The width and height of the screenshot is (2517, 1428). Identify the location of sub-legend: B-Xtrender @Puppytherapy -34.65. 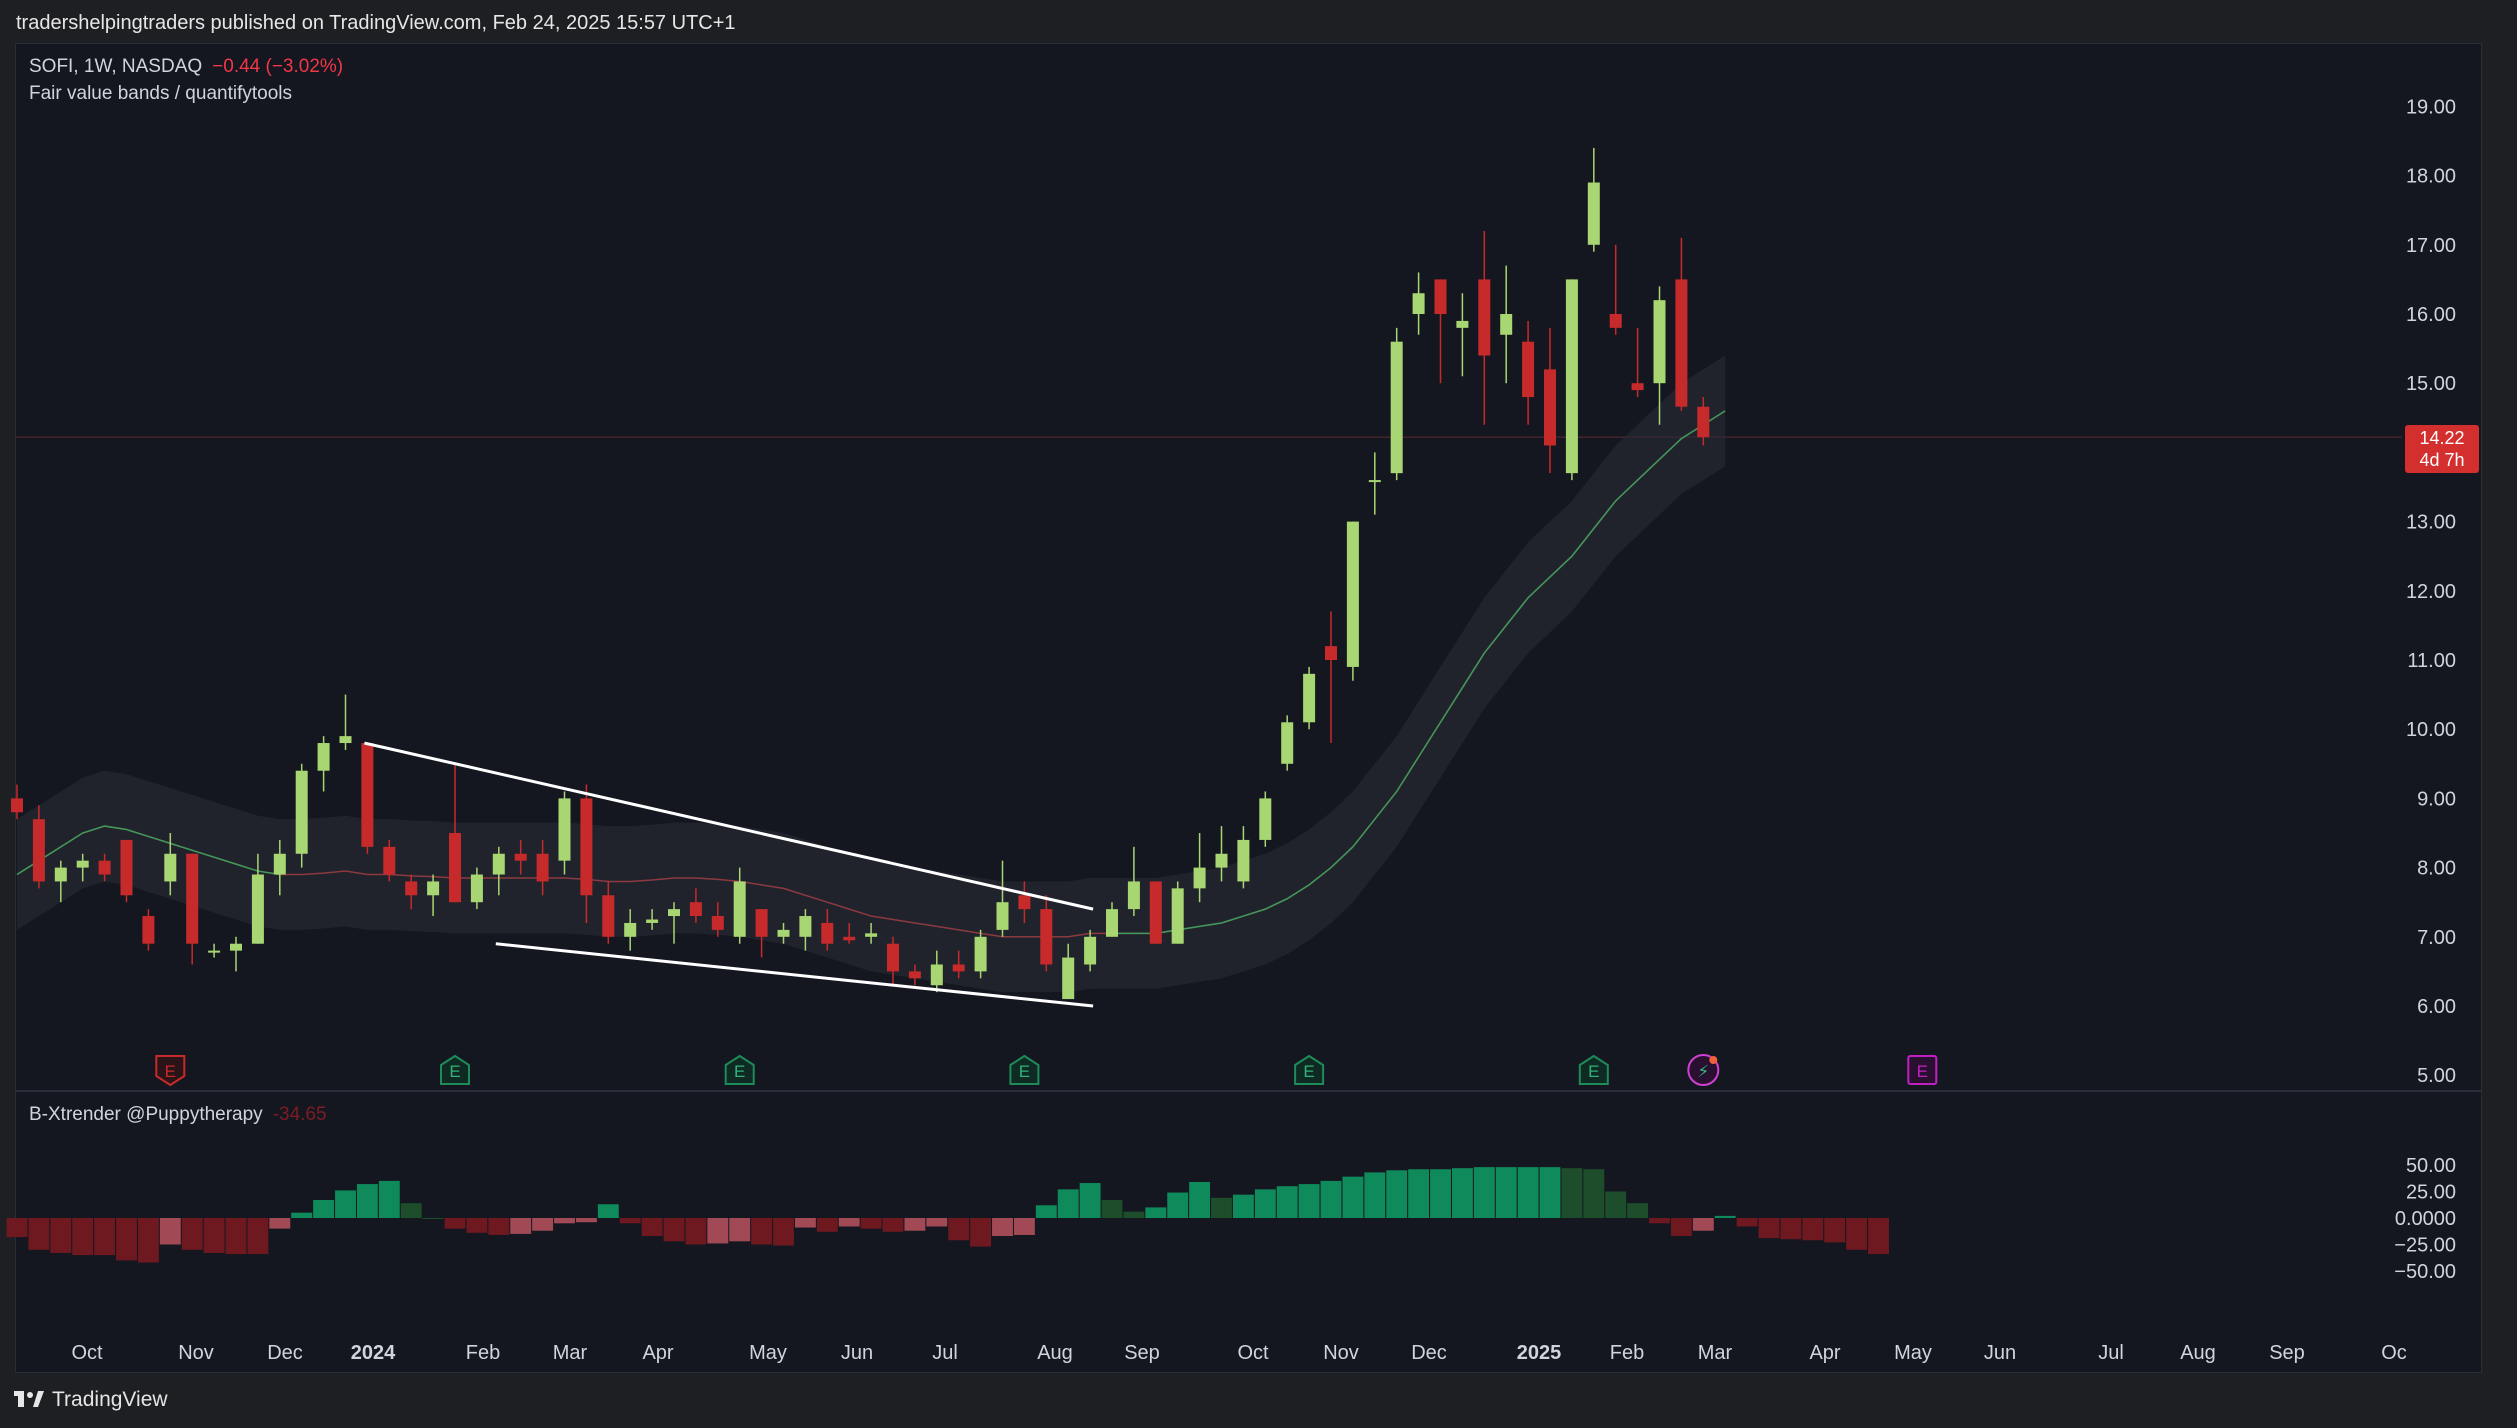
(178, 1115).